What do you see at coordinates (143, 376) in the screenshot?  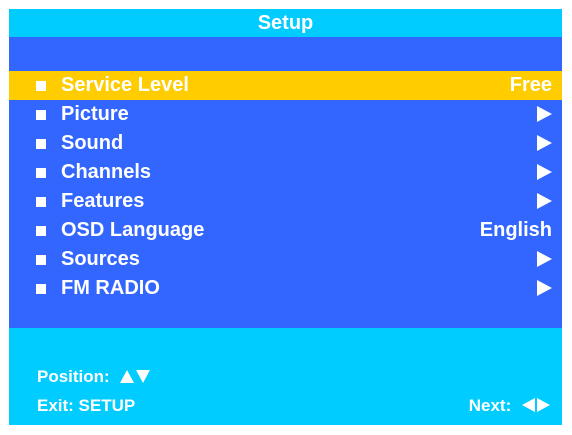 I see `down-arrow-icon` at bounding box center [143, 376].